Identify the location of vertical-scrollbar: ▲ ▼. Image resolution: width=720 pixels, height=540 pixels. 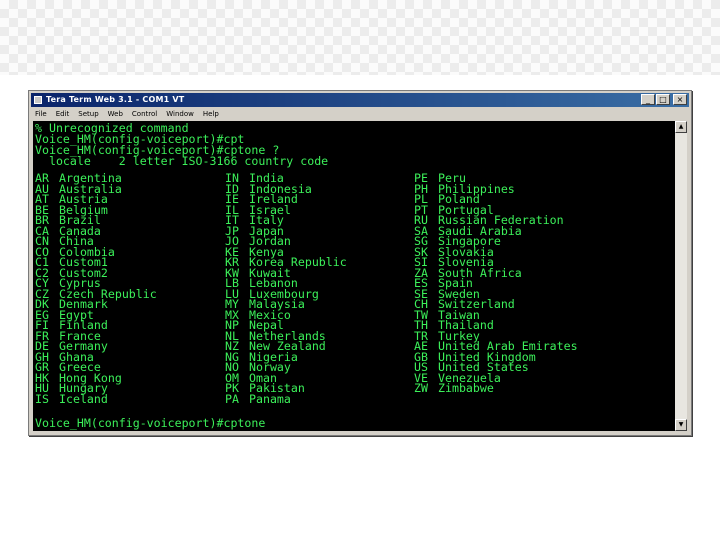
(681, 276).